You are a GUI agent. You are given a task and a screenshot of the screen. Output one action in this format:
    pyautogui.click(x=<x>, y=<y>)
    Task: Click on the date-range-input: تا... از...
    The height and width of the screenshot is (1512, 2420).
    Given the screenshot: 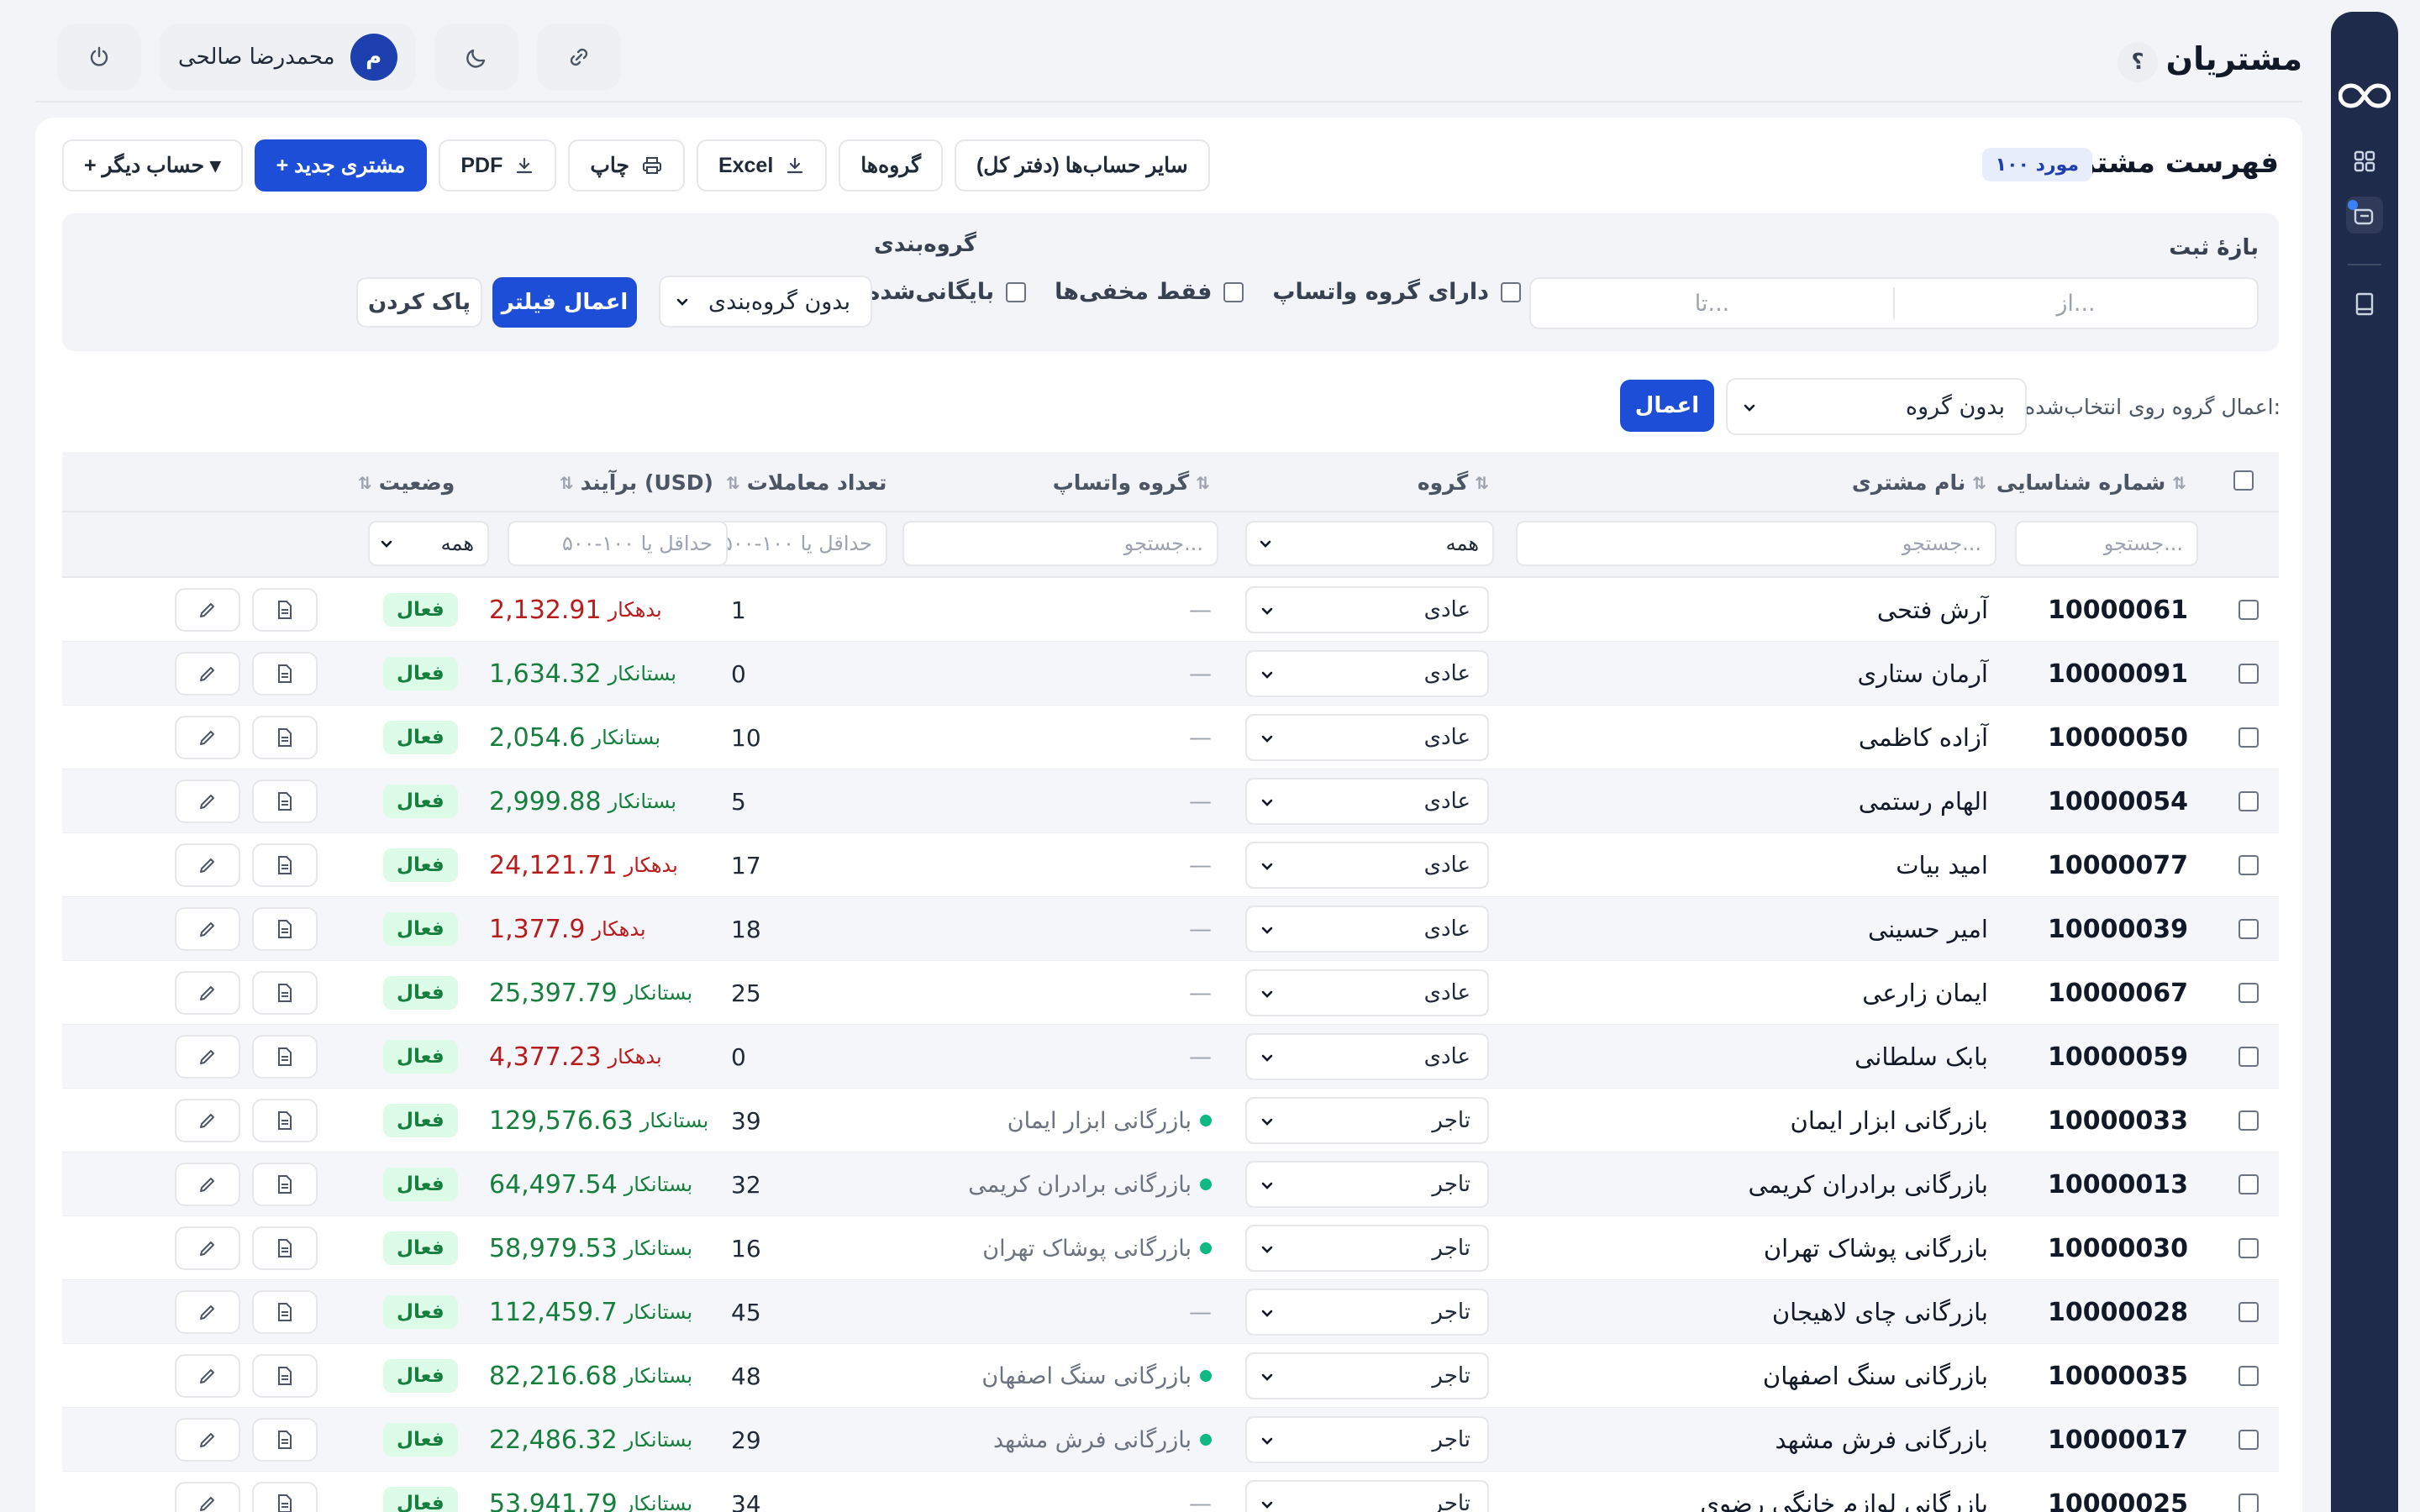 What is the action you would take?
    pyautogui.click(x=1894, y=303)
    